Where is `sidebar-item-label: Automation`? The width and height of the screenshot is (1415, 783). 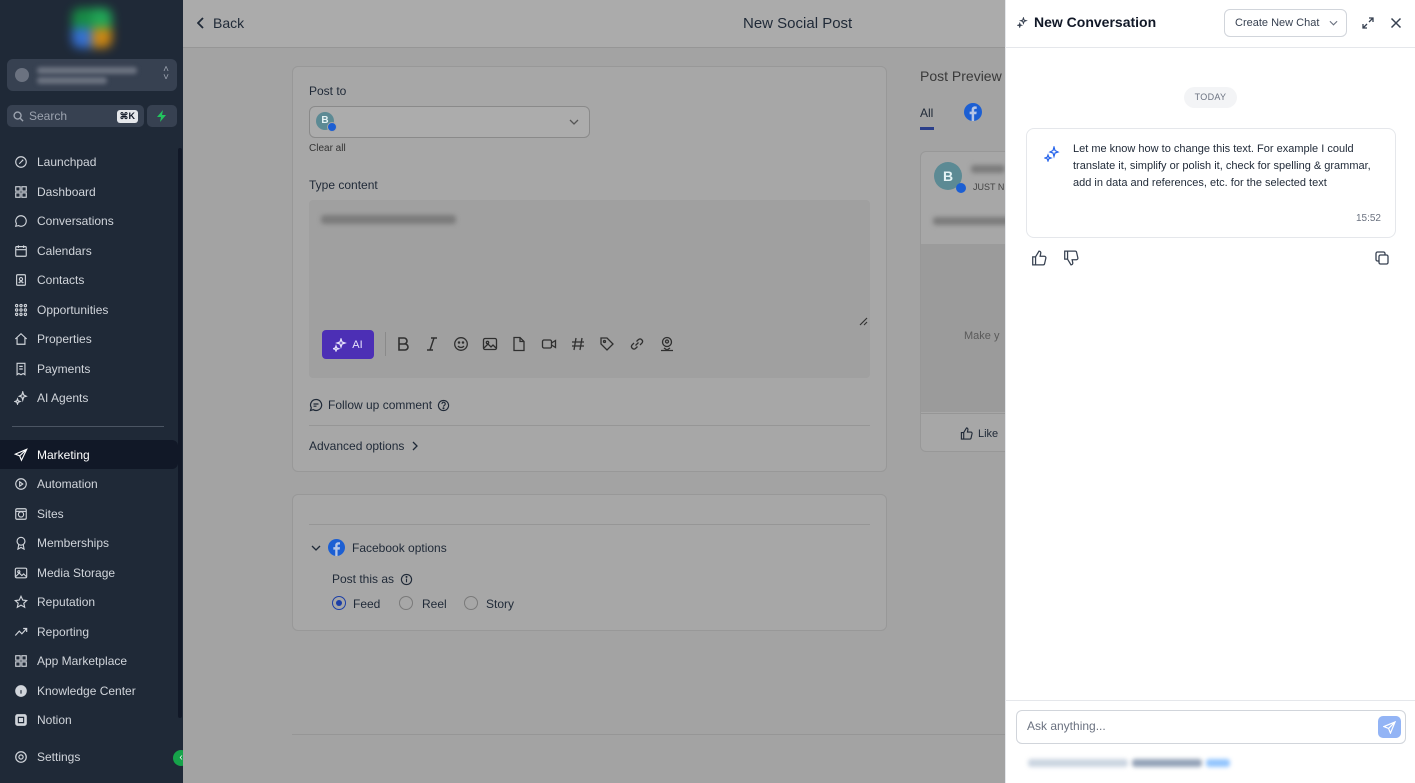 sidebar-item-label: Automation is located at coordinates (67, 483).